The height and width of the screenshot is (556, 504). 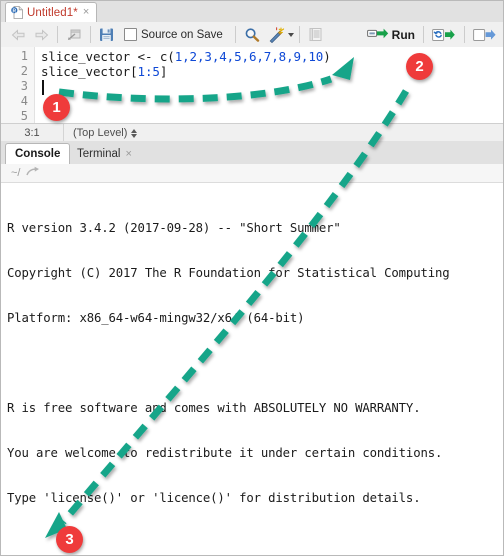 What do you see at coordinates (252, 173) in the screenshot?
I see `console-working-directory: ~/` at bounding box center [252, 173].